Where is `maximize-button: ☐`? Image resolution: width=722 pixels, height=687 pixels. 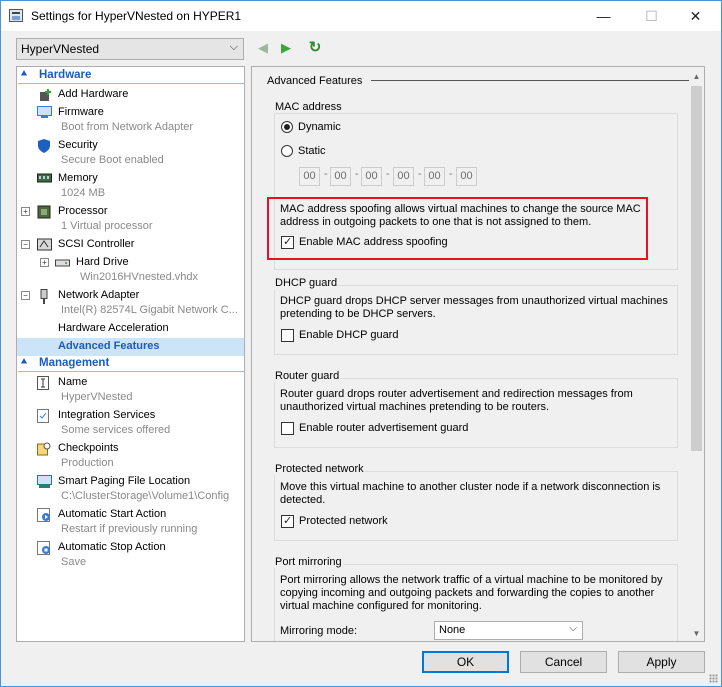 maximize-button: ☐ is located at coordinates (651, 16).